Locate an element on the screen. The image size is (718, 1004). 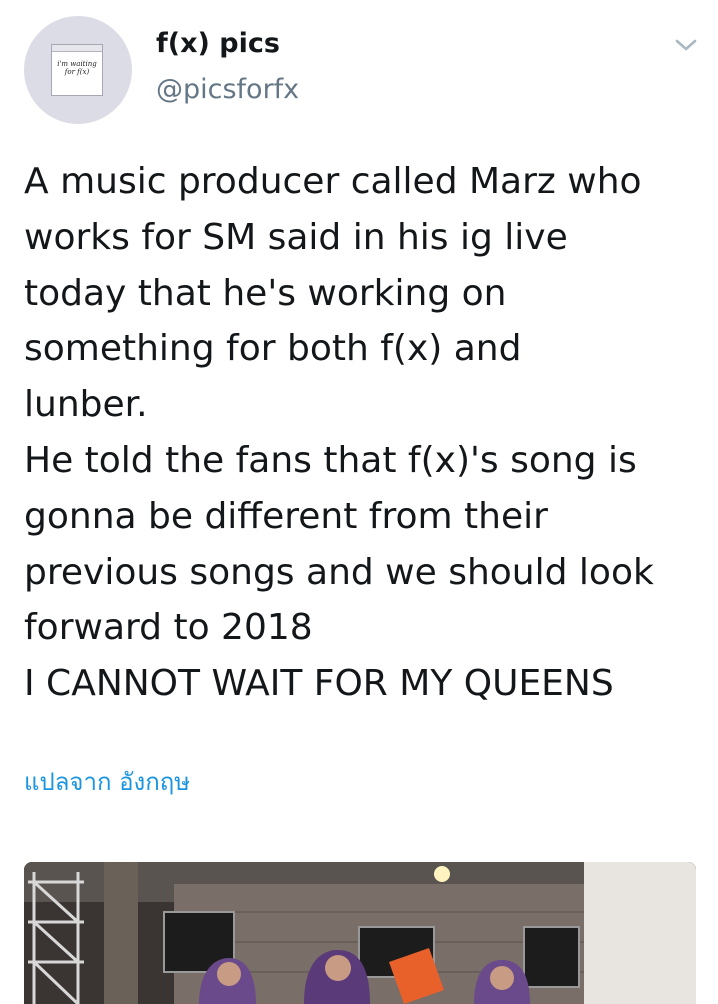
tweet-text-line: forward to 2018 is located at coordinates (168, 628).